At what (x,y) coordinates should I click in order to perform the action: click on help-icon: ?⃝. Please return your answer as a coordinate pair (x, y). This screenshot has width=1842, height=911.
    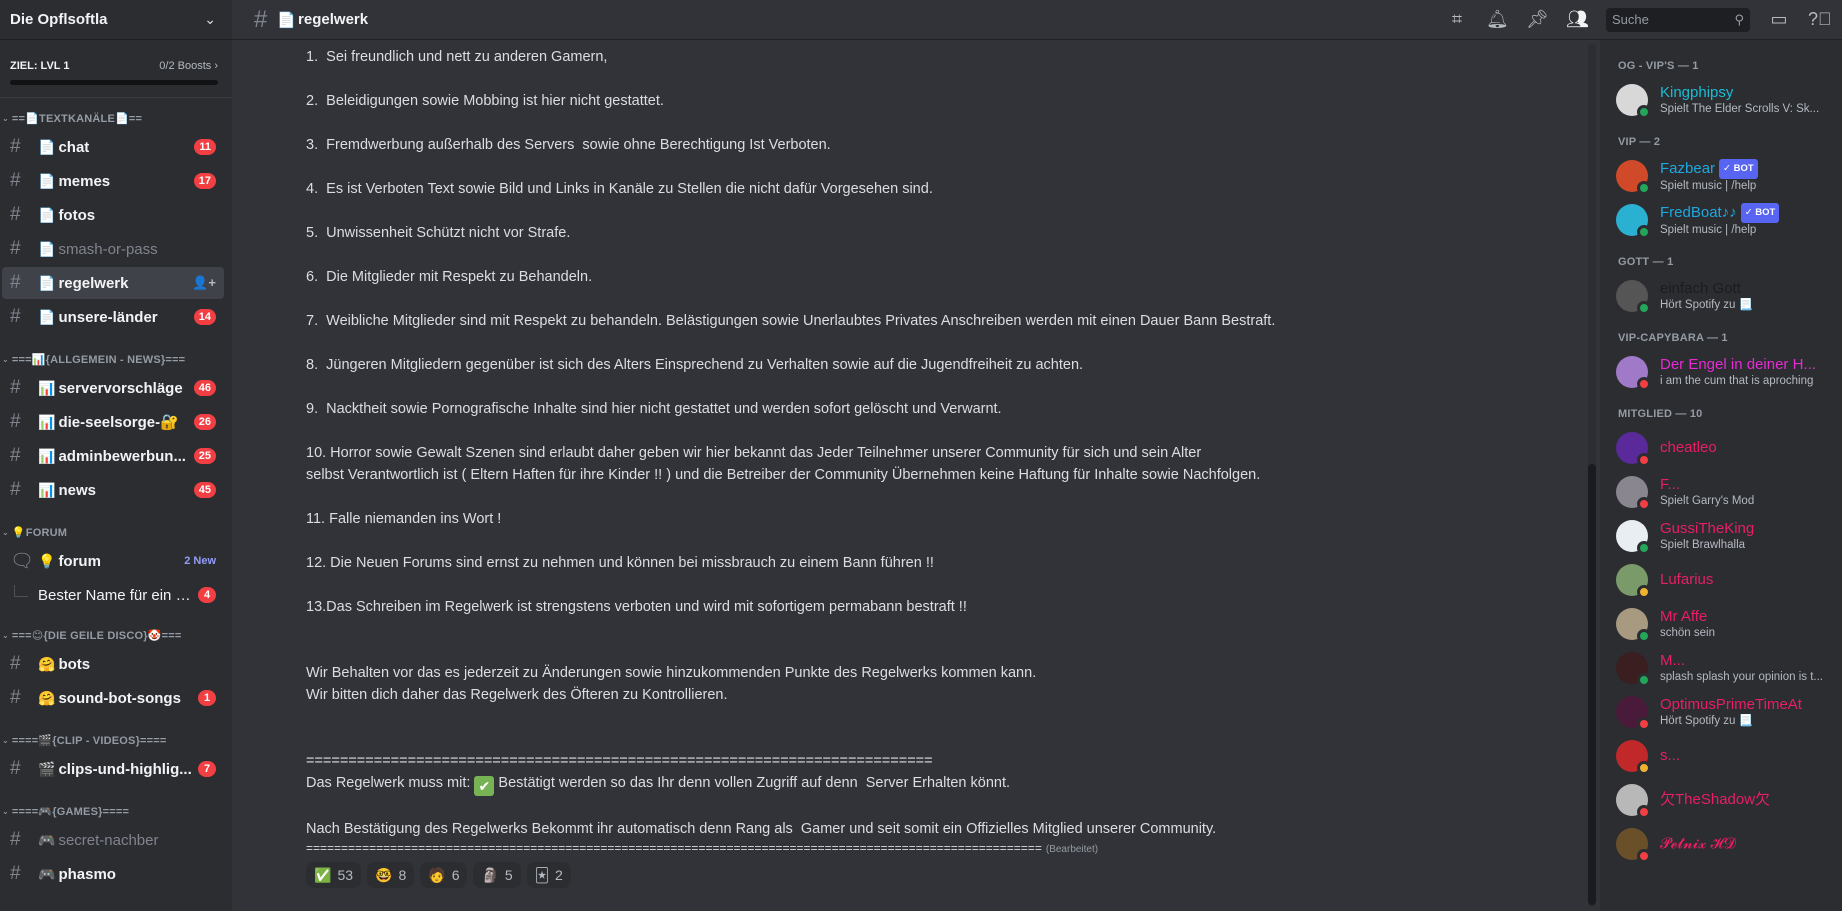
    Looking at the image, I should click on (1820, 19).